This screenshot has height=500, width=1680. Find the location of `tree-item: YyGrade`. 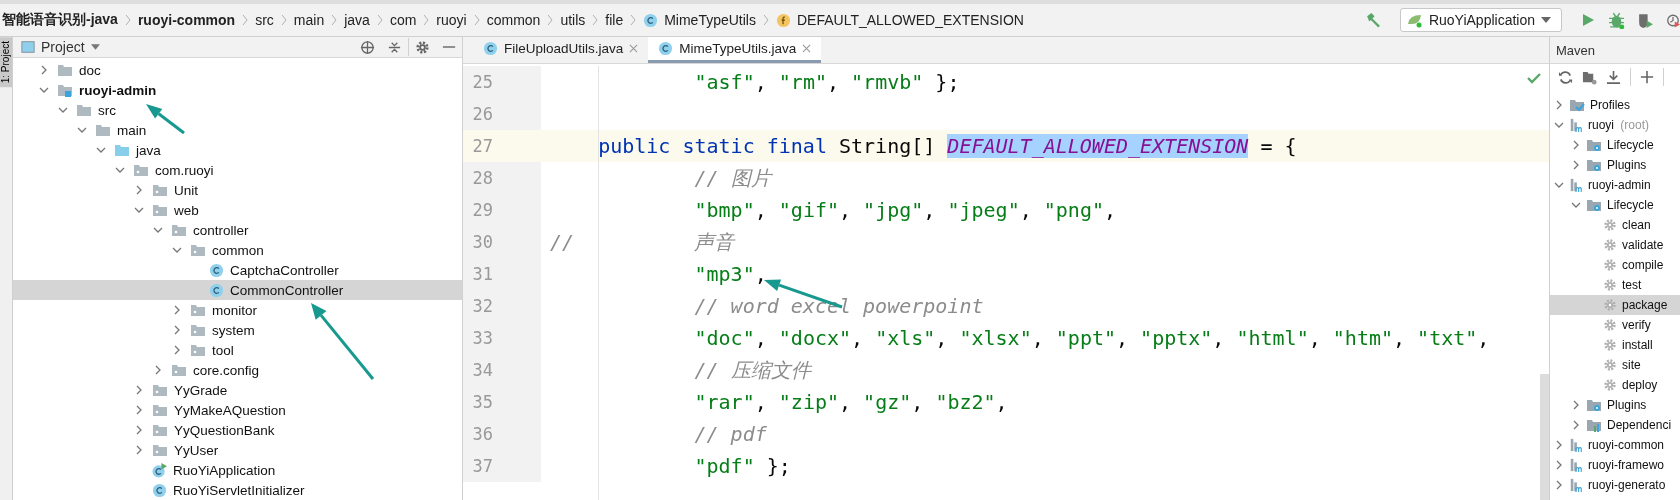

tree-item: YyGrade is located at coordinates (237, 390).